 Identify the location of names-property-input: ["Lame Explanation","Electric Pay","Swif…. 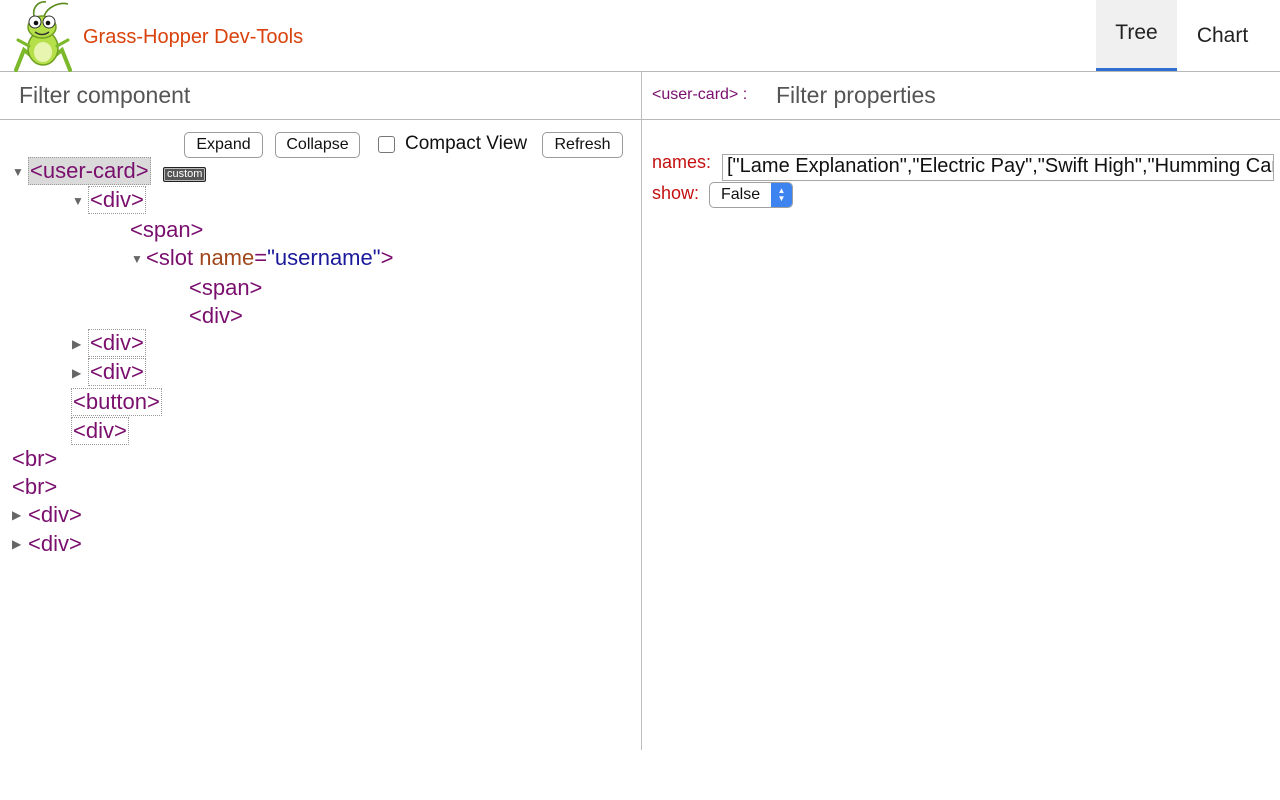
(998, 167).